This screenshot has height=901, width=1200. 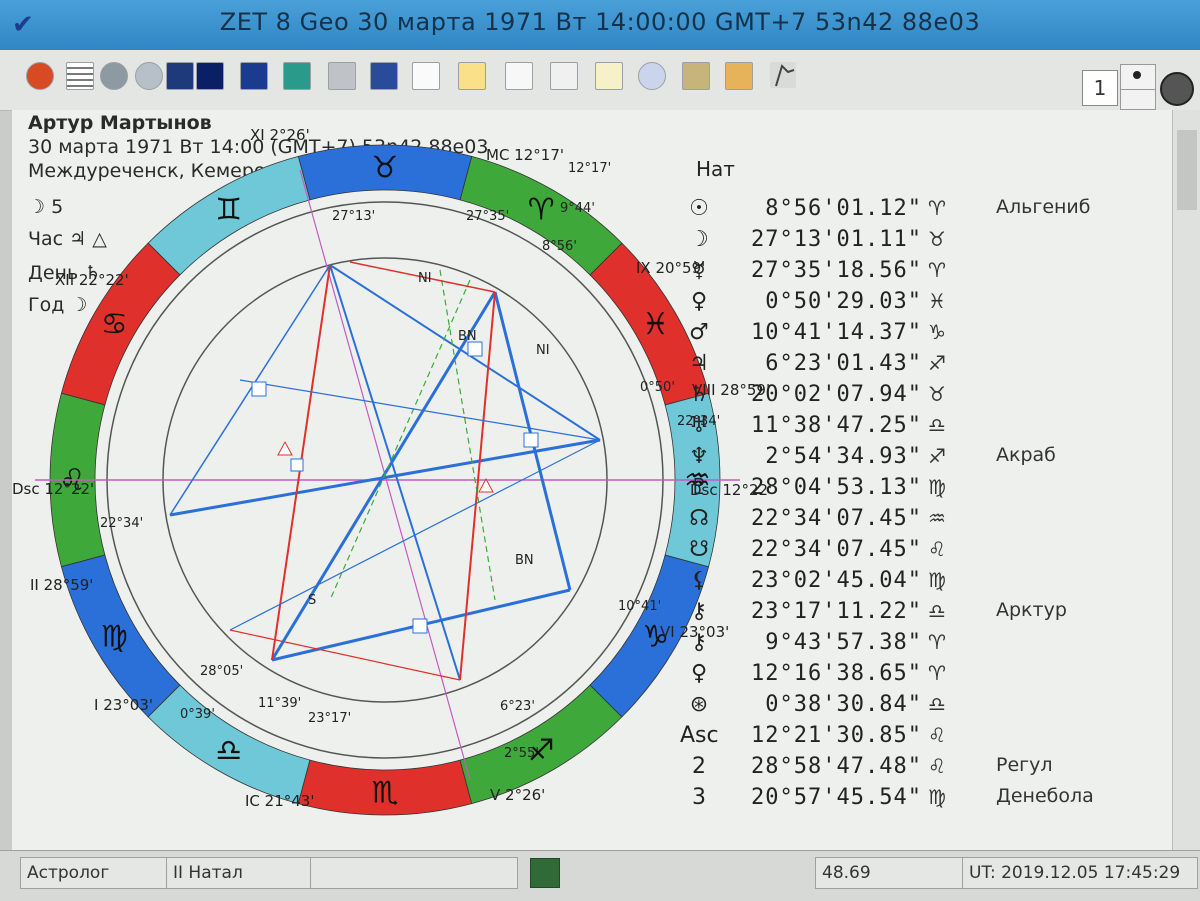 I want to click on planet-glyph-icon: ♅, so click(x=699, y=425).